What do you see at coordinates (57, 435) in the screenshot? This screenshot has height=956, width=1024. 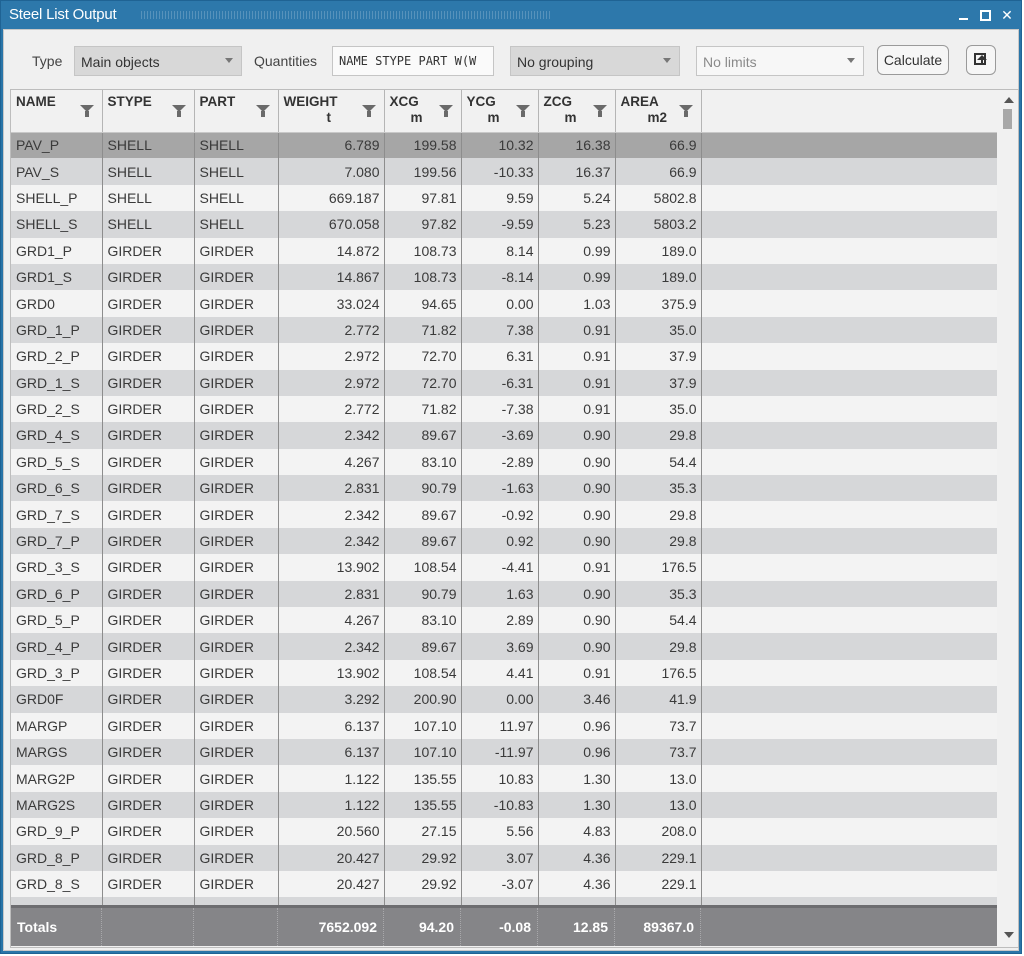 I see `cell-name: GRD_4_S` at bounding box center [57, 435].